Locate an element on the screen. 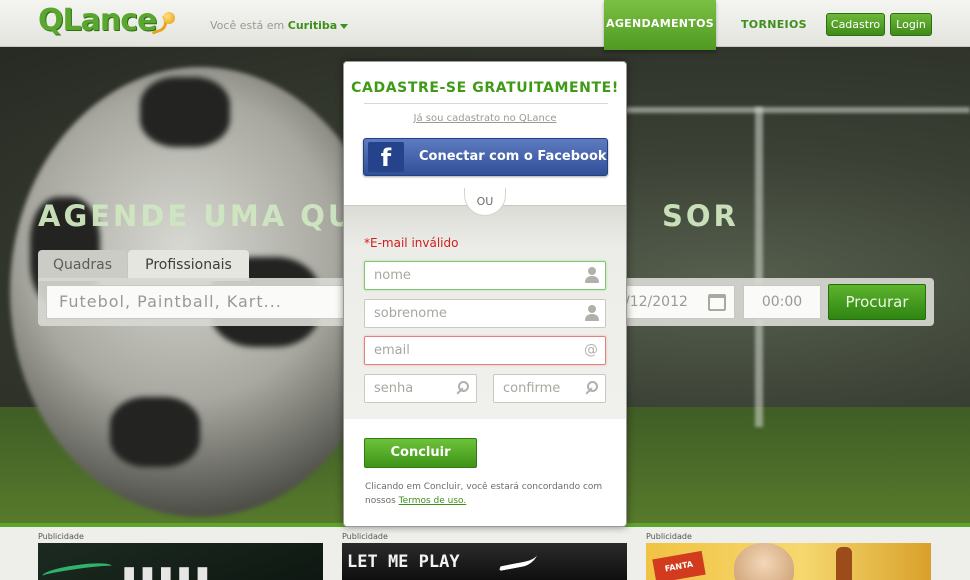  search-button: Procurar is located at coordinates (877, 302).